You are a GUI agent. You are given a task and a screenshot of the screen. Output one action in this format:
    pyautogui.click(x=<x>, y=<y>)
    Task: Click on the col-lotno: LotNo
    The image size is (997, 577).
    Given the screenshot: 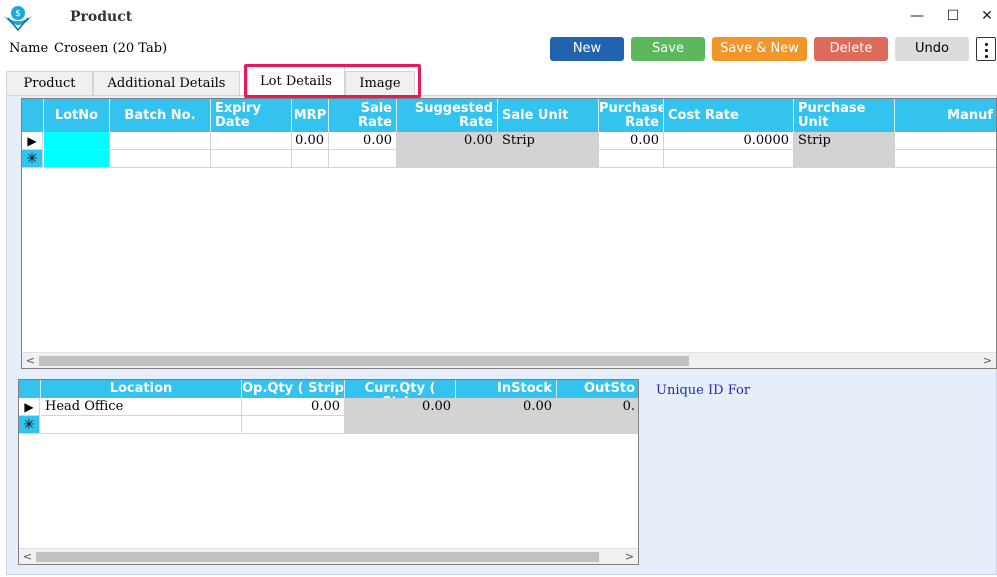 What is the action you would take?
    pyautogui.click(x=77, y=115)
    